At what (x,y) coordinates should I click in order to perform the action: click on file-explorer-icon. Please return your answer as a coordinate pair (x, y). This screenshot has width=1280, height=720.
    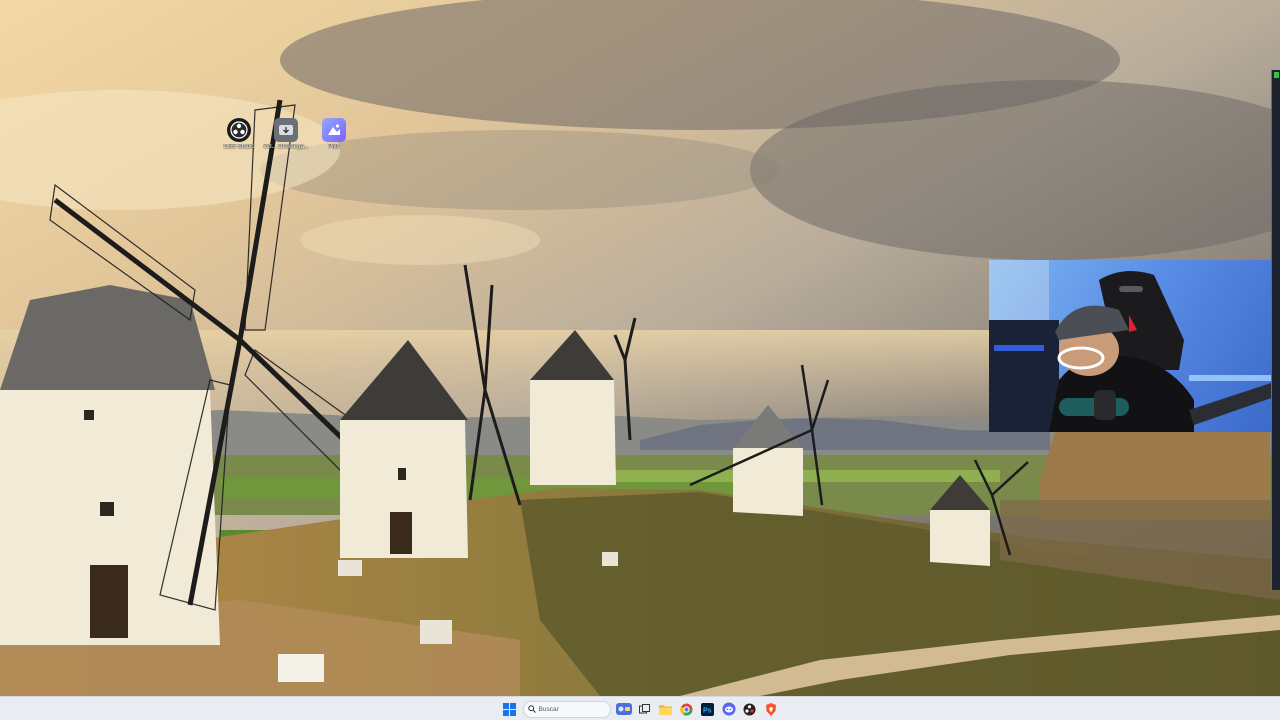
    Looking at the image, I should click on (666, 709).